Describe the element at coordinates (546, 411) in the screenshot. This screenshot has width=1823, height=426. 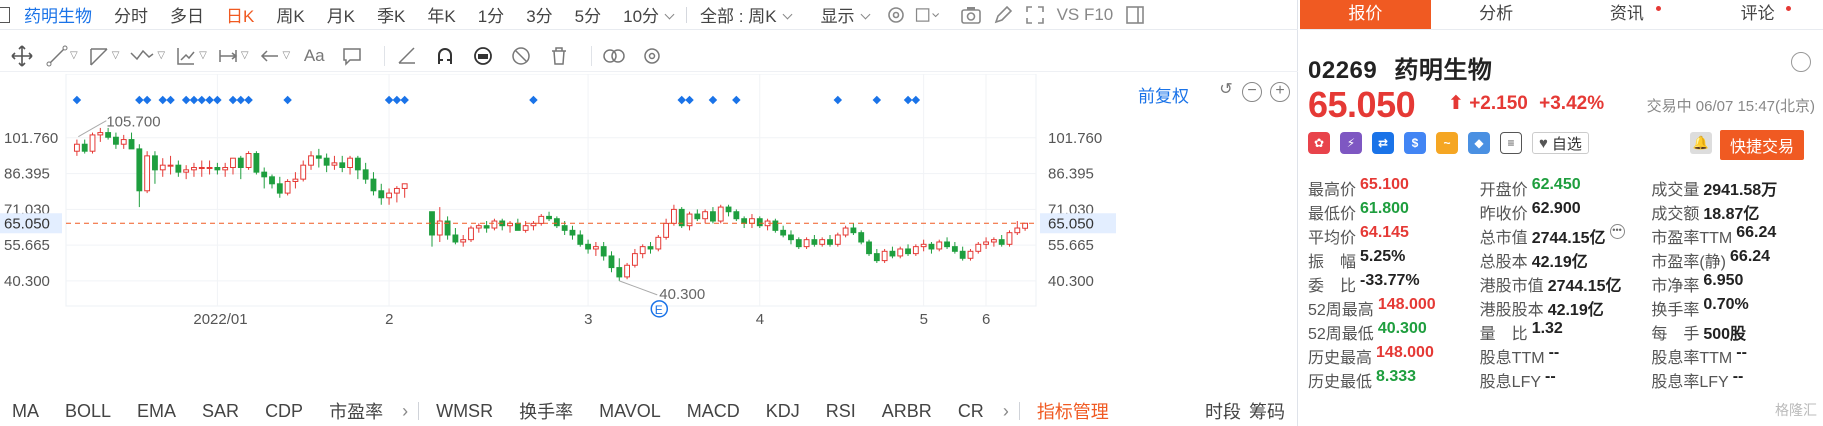
I see `indicator-turnover: 换手率` at that location.